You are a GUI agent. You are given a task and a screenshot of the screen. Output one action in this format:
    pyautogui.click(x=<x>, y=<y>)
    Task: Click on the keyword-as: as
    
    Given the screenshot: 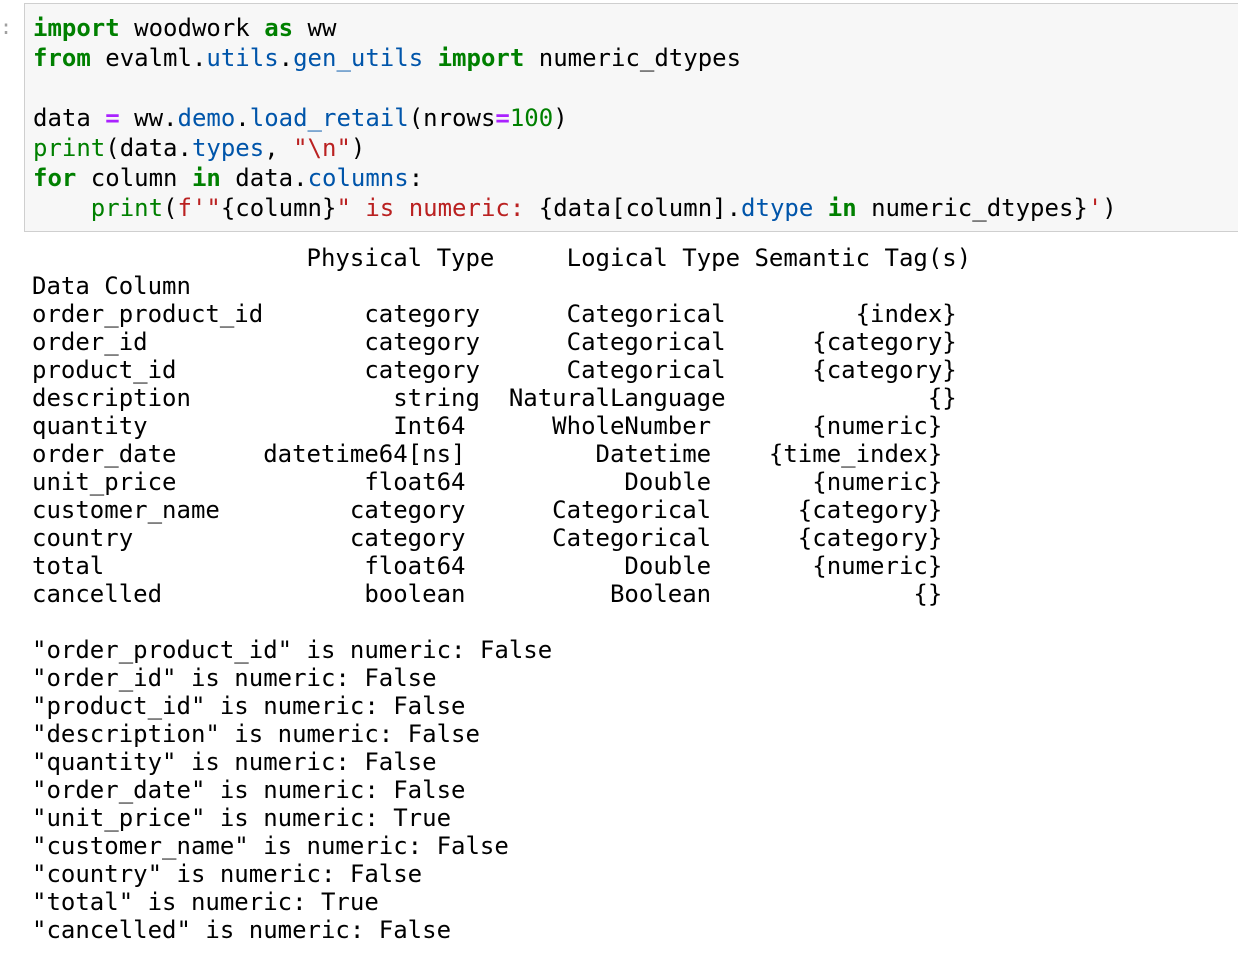 What is the action you would take?
    pyautogui.click(x=279, y=28)
    